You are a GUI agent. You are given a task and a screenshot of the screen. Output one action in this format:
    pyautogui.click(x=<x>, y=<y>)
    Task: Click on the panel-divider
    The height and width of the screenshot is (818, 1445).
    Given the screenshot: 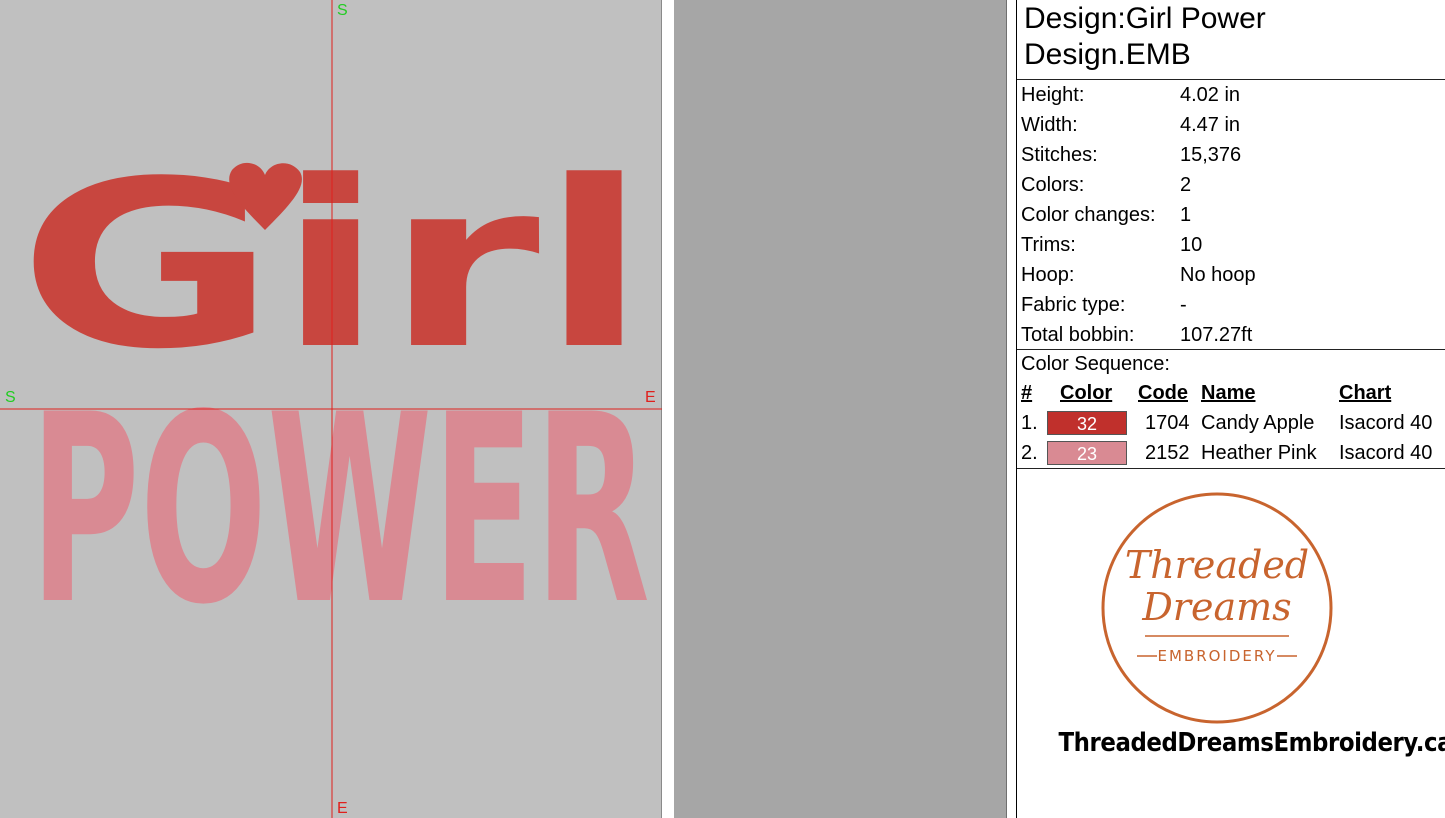 What is the action you would take?
    pyautogui.click(x=668, y=409)
    